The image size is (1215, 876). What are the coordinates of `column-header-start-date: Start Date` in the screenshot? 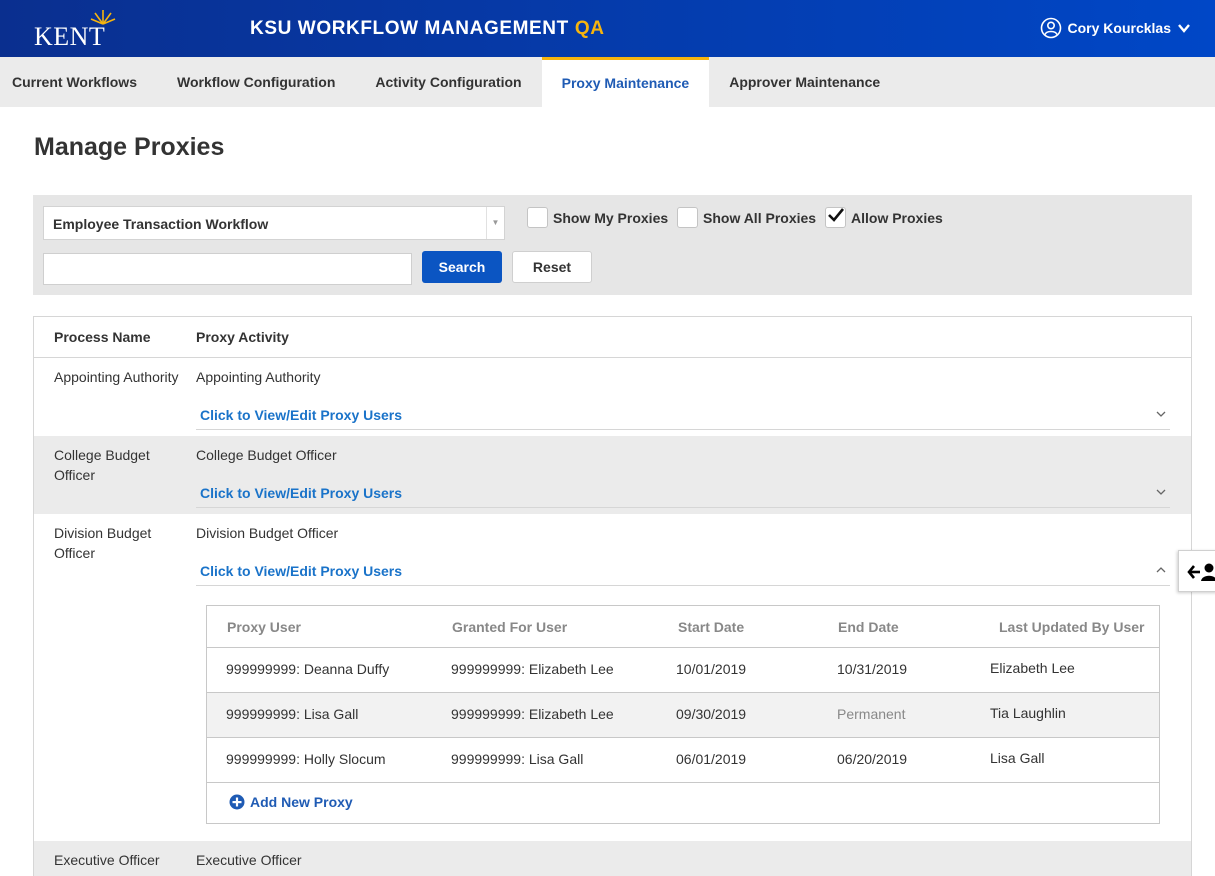 It's located at (711, 627).